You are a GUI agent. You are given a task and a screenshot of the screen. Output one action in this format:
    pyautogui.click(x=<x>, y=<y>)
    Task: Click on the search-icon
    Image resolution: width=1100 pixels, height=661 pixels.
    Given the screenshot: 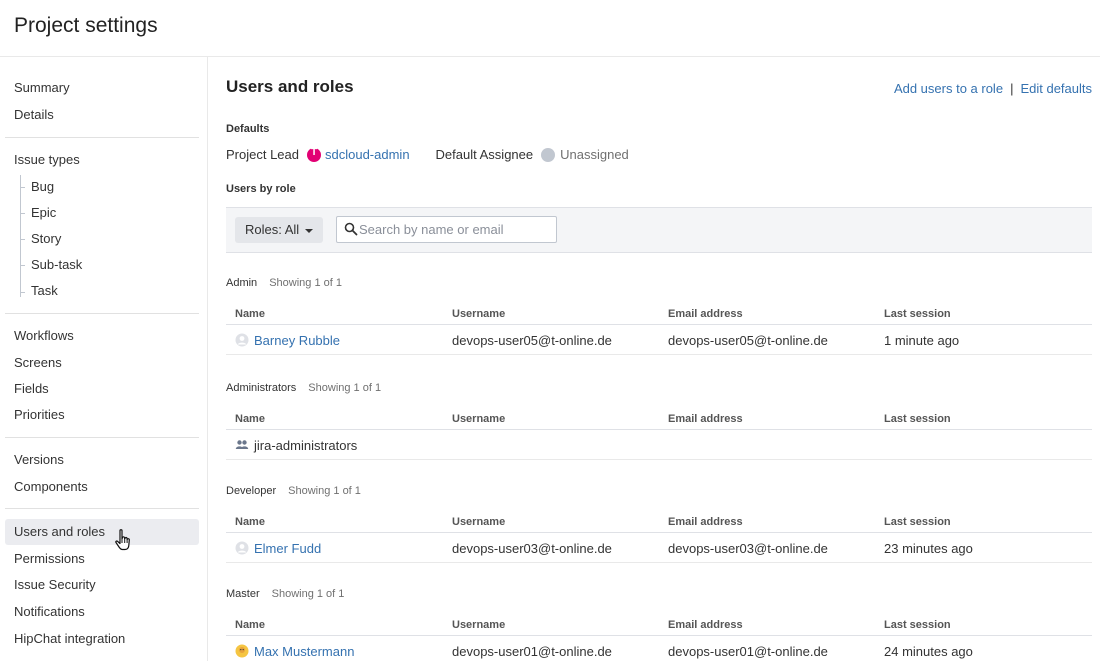 What is the action you would take?
    pyautogui.click(x=351, y=229)
    